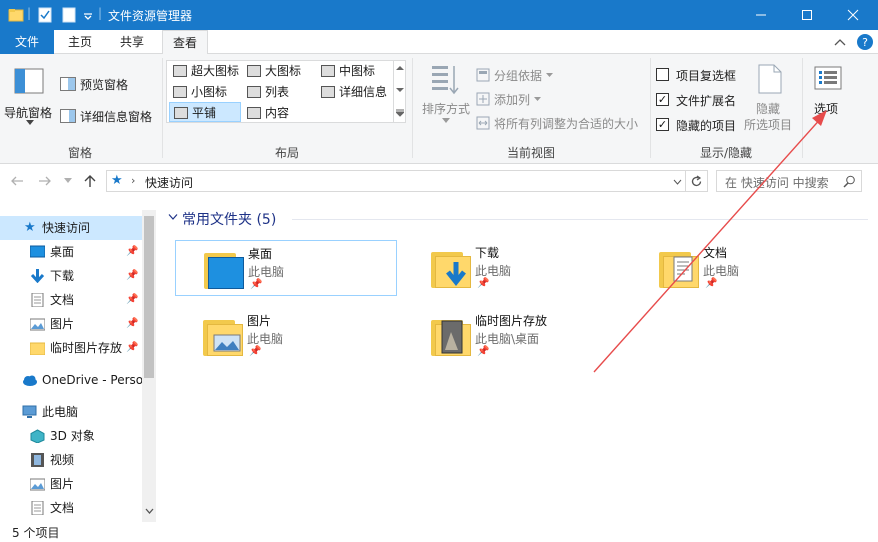 The image size is (878, 542). What do you see at coordinates (71, 324) in the screenshot?
I see `nav-pictures: 图片 📌` at bounding box center [71, 324].